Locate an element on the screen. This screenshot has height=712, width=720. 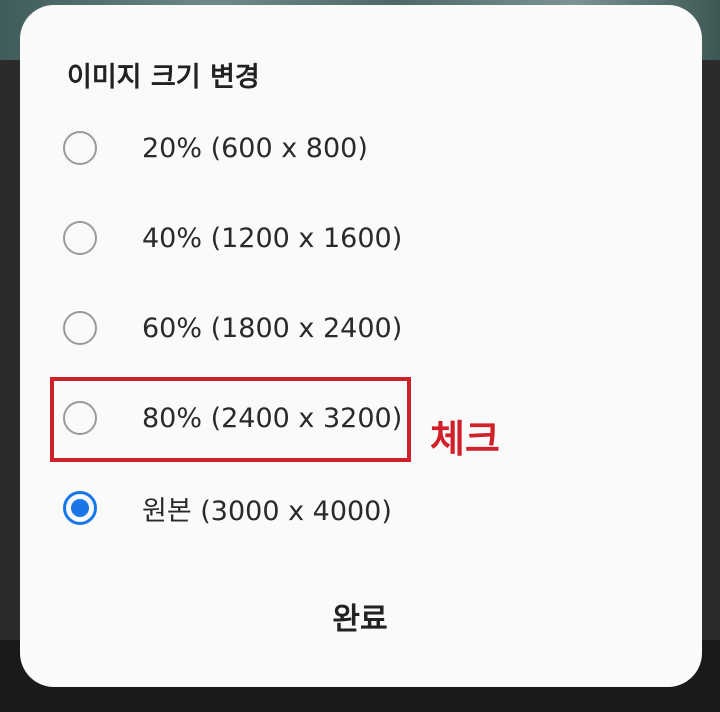
option-40-percent: 40% (1200 x 1600) is located at coordinates (256, 238).